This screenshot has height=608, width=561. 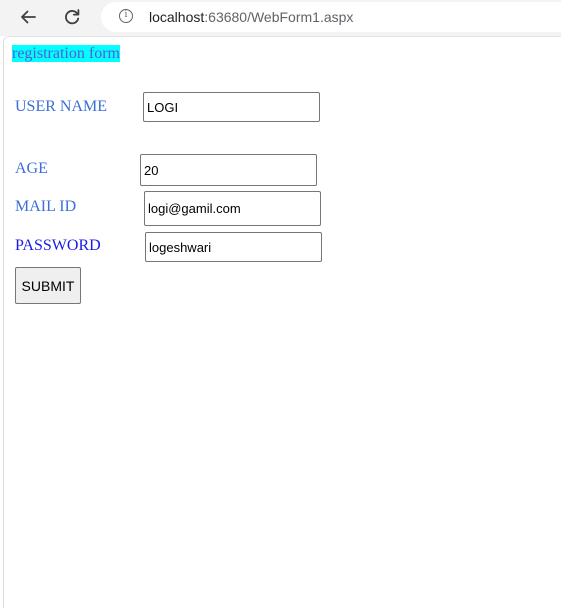 What do you see at coordinates (31, 168) in the screenshot?
I see `age-label: AGE` at bounding box center [31, 168].